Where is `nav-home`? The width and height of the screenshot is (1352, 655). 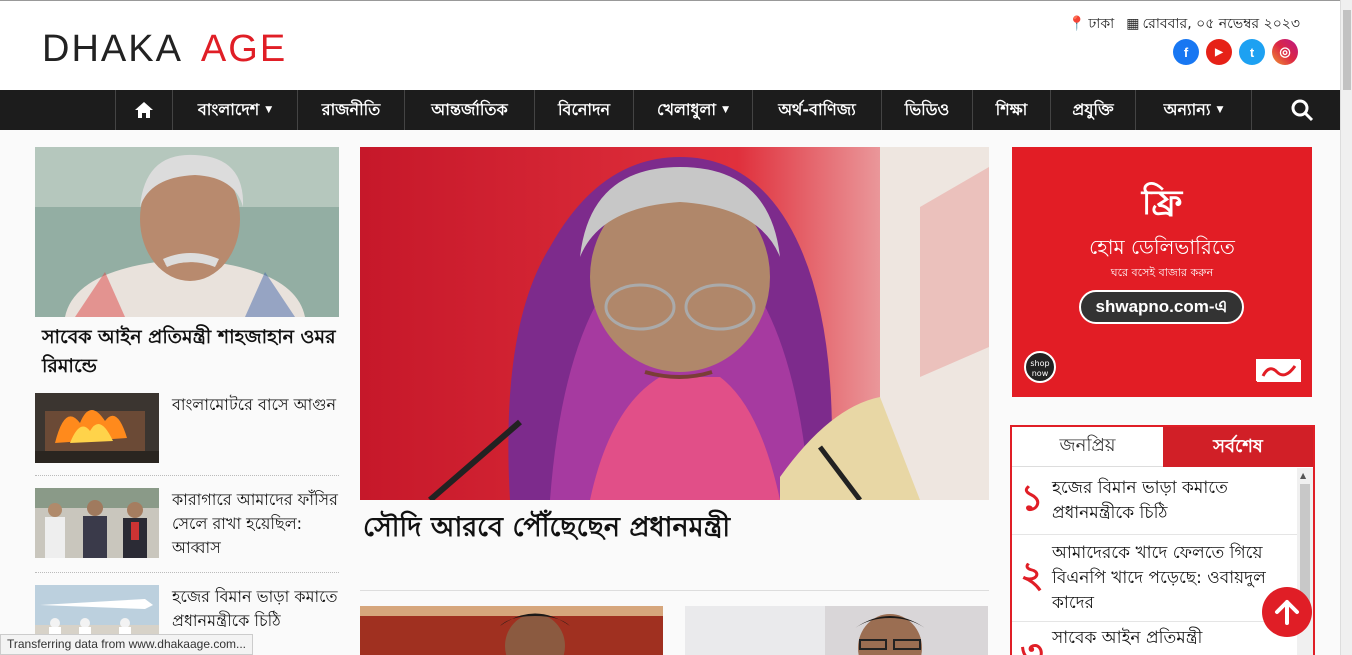 nav-home is located at coordinates (143, 110).